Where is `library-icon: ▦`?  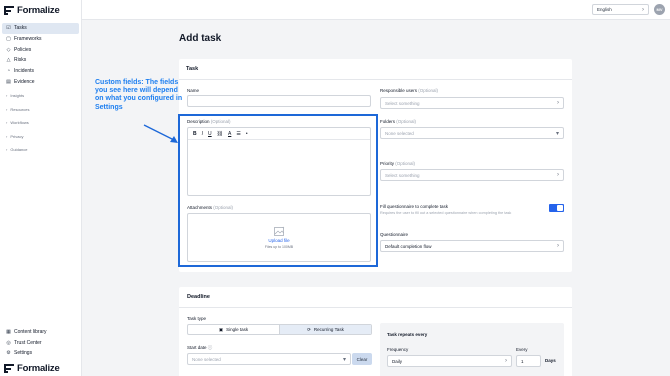 library-icon: ▦ is located at coordinates (8, 332).